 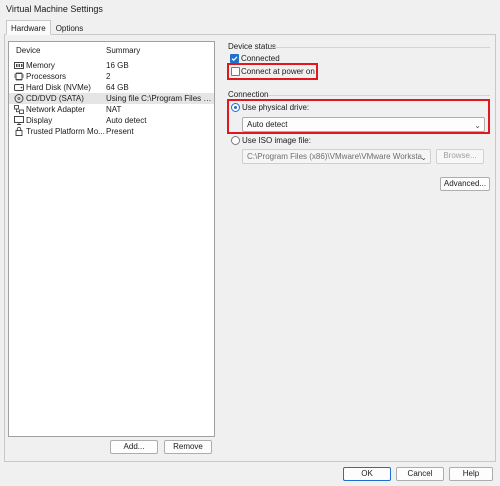 I want to click on help-button: Help, so click(x=471, y=474).